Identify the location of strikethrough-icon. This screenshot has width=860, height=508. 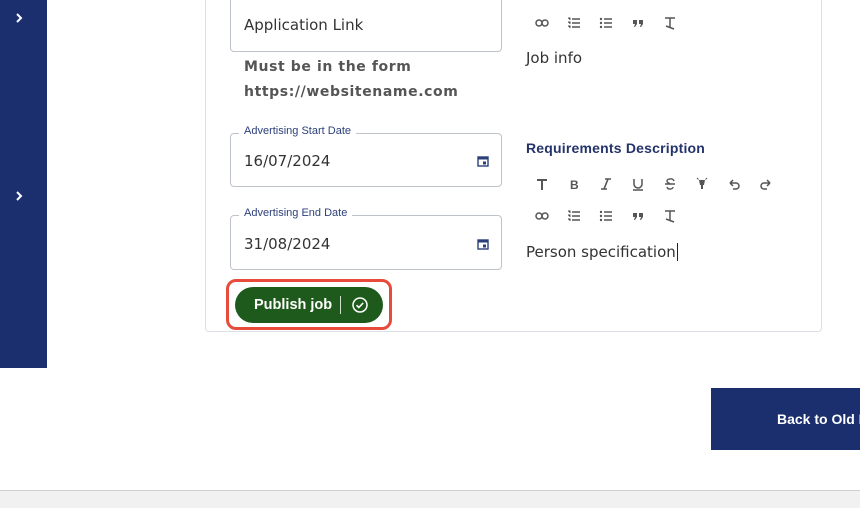
(670, 184).